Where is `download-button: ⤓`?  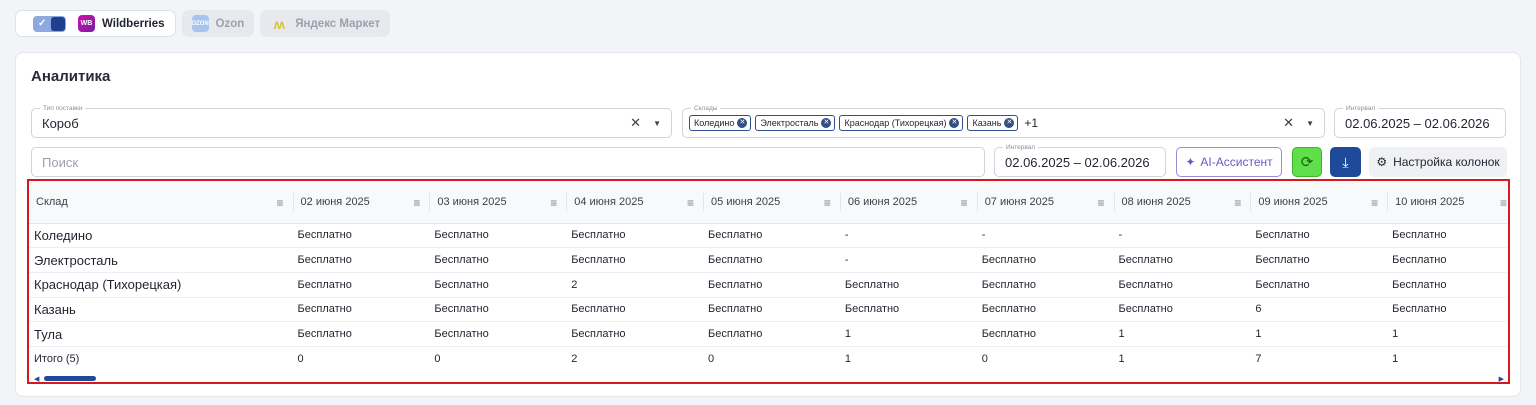
download-button: ⤓ is located at coordinates (1345, 162).